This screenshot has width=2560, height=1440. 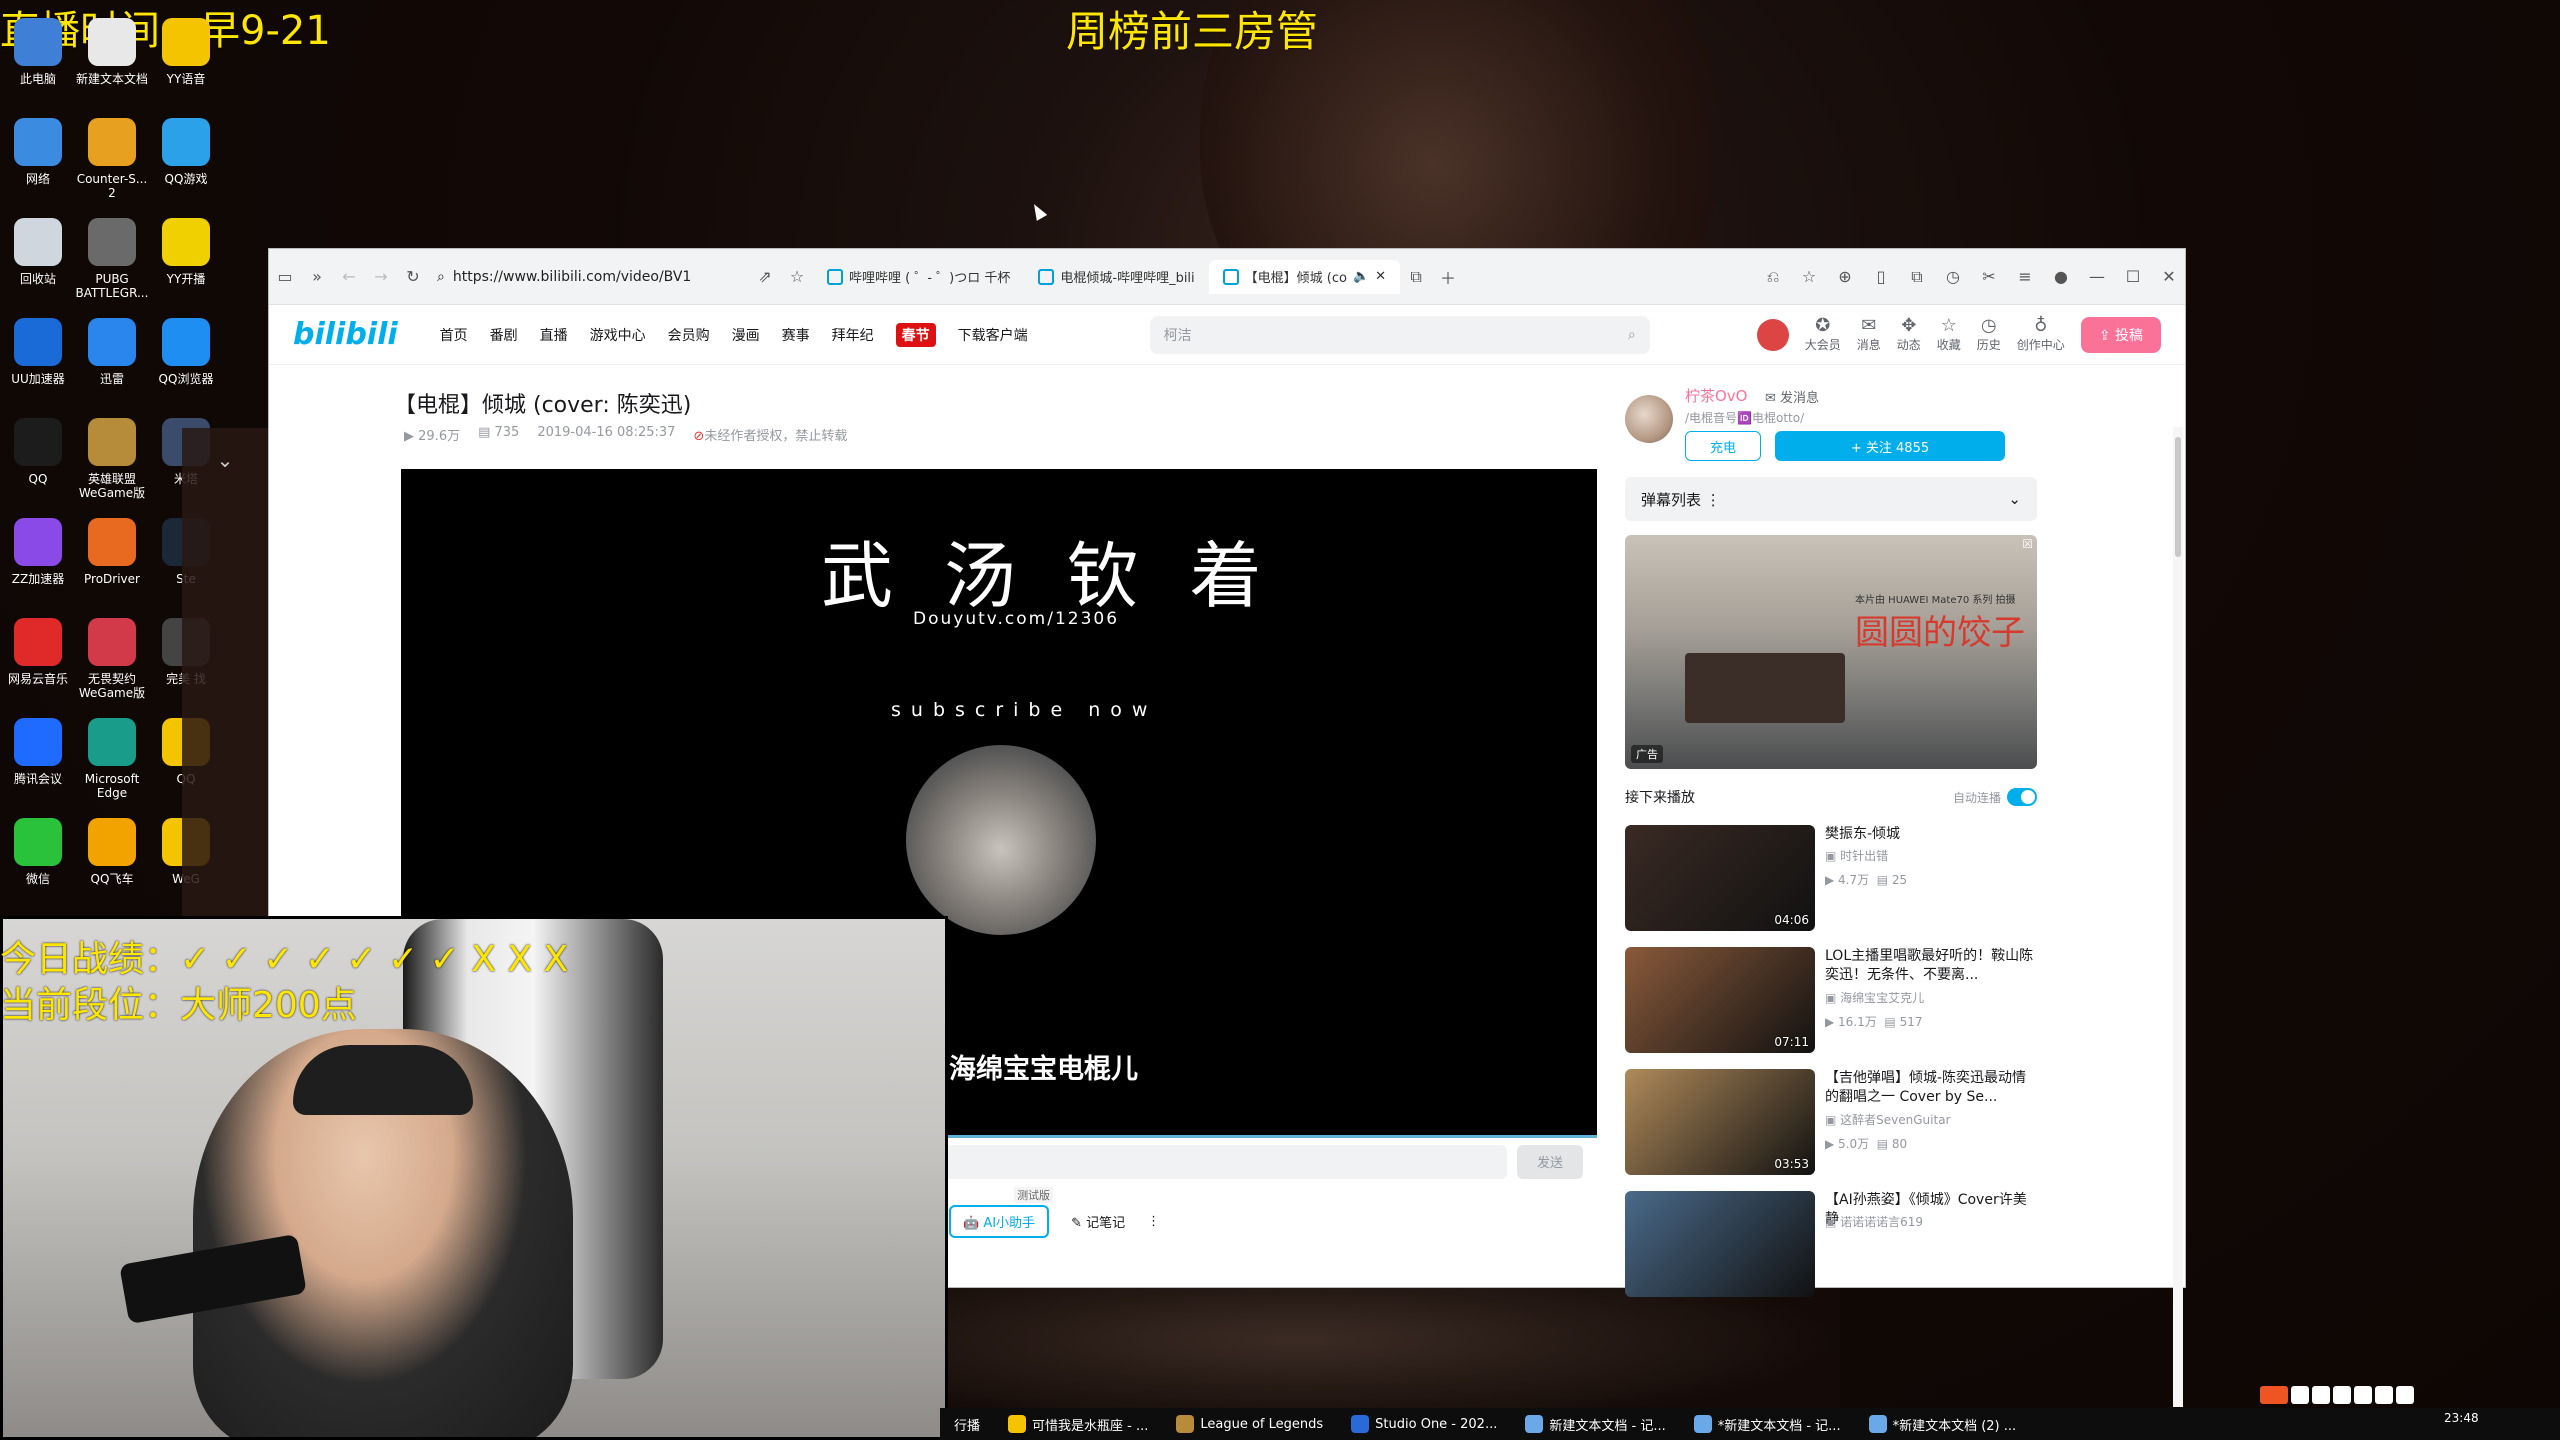 I want to click on desktop-icon: 此电脑, so click(x=38, y=52).